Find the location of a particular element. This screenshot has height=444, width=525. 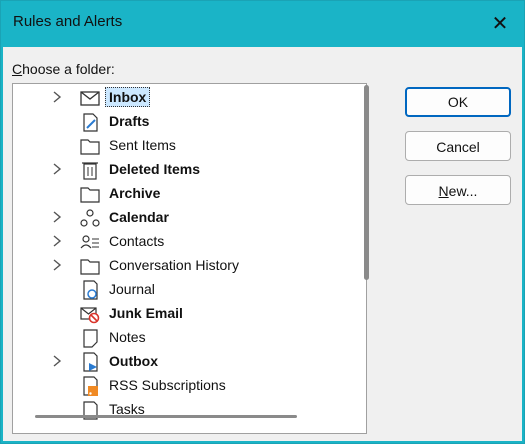

folder-label: RSS Subscriptions is located at coordinates (167, 385).